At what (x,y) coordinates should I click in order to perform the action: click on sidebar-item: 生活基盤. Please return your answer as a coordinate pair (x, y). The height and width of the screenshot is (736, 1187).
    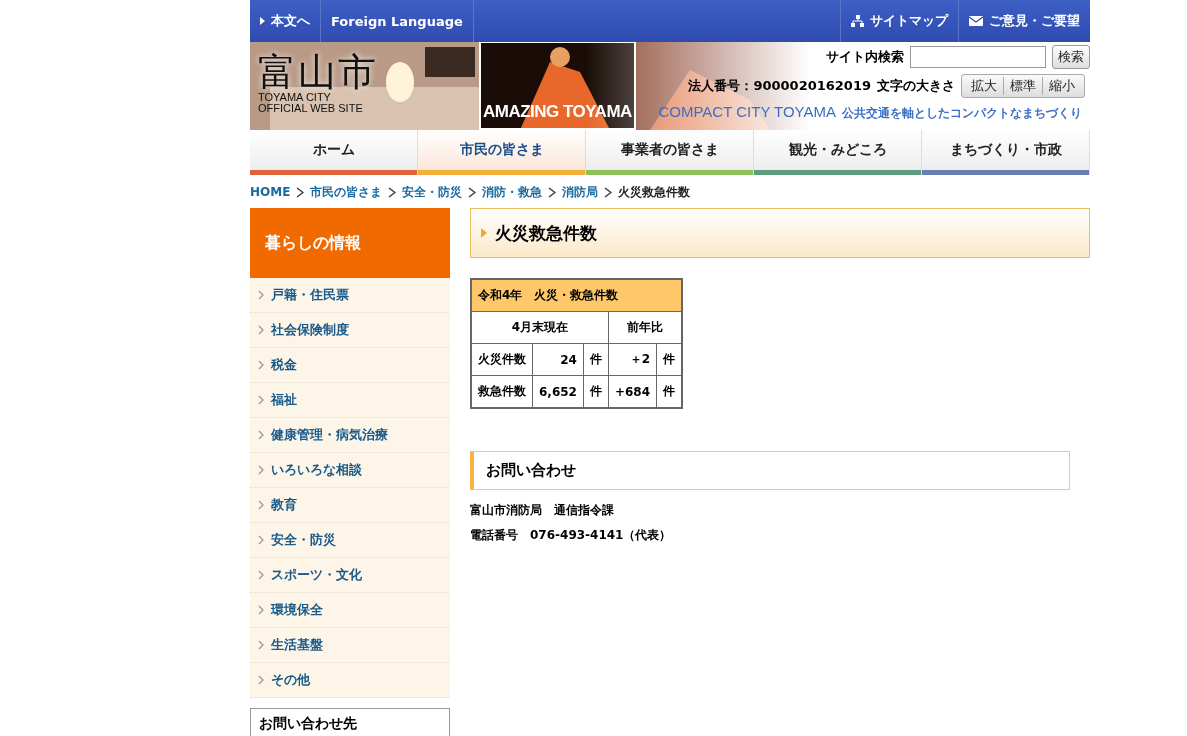
    Looking at the image, I should click on (350, 645).